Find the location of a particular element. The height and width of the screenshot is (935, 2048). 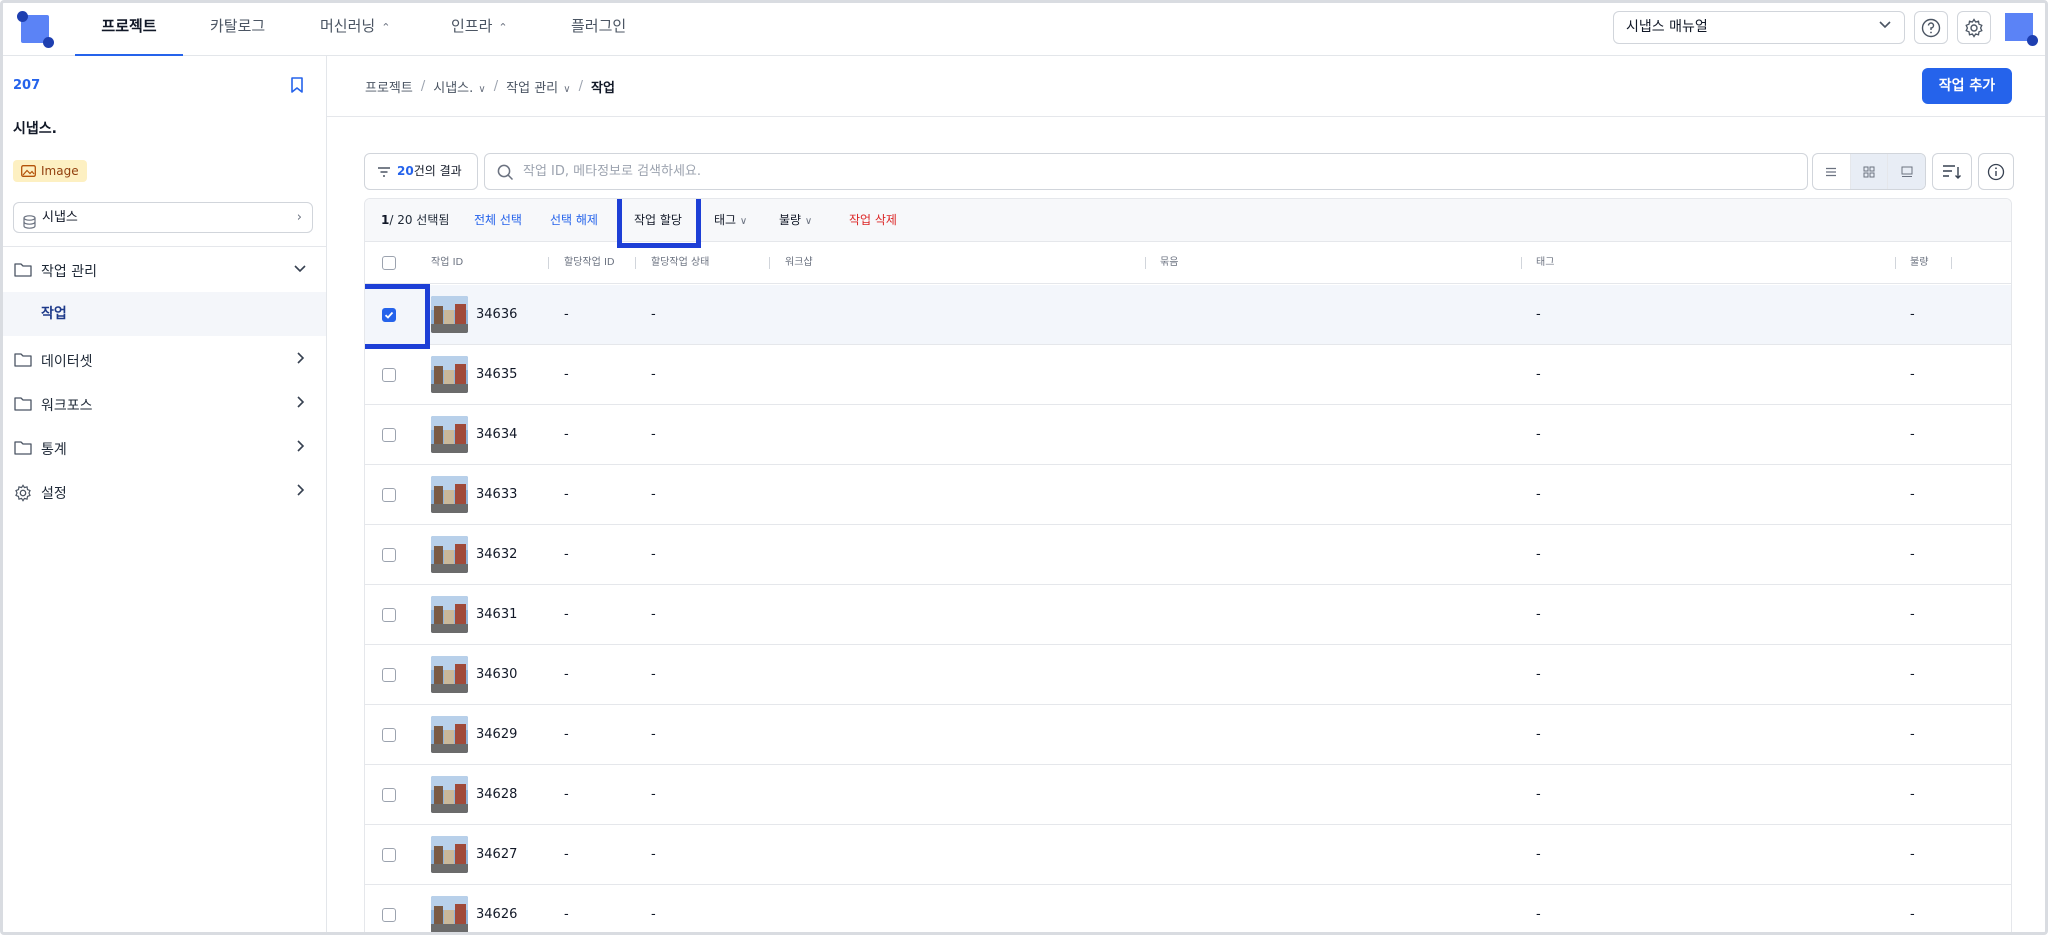

column-header: 묶음 is located at coordinates (1169, 263).